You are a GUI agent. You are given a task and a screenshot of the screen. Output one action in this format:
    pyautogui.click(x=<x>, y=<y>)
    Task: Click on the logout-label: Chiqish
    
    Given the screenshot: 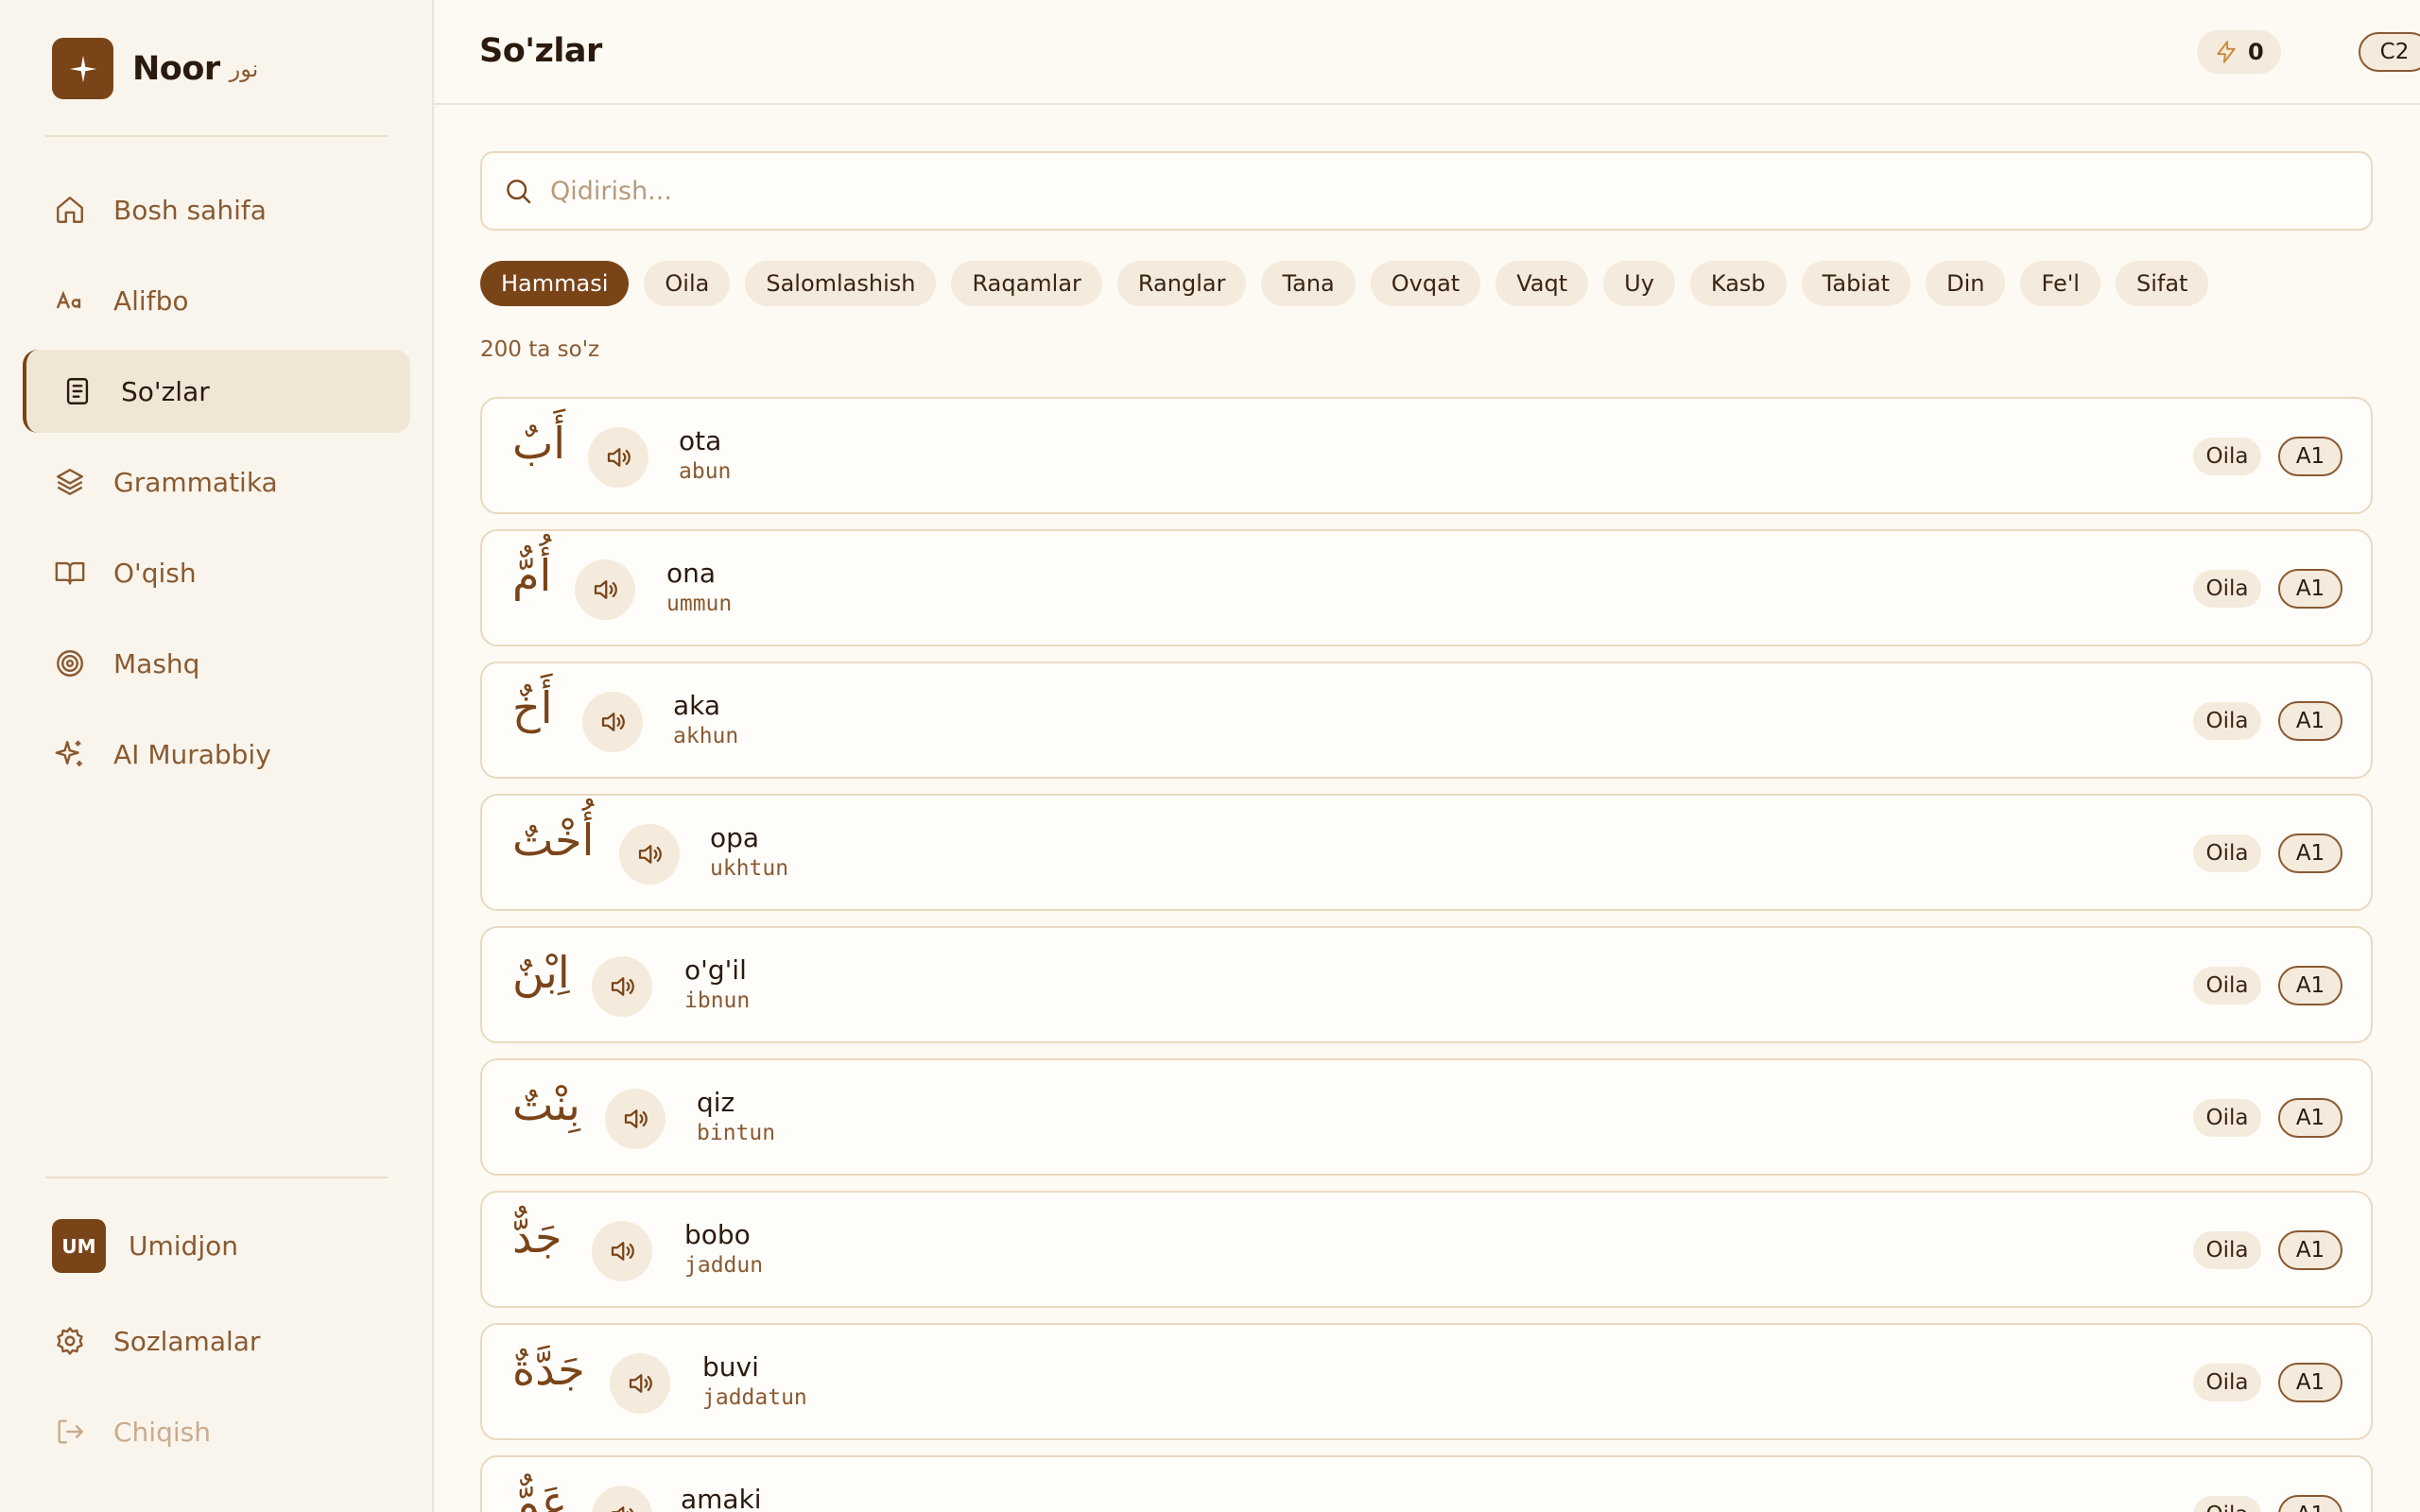 What is the action you would take?
    pyautogui.click(x=162, y=1432)
    